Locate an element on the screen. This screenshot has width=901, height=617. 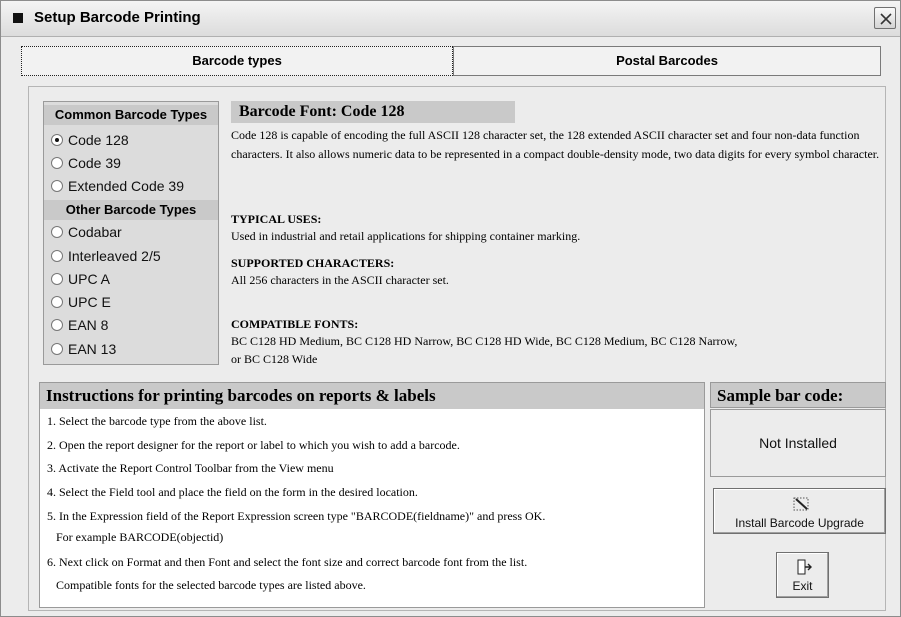
exit-door-icon is located at coordinates (804, 567).